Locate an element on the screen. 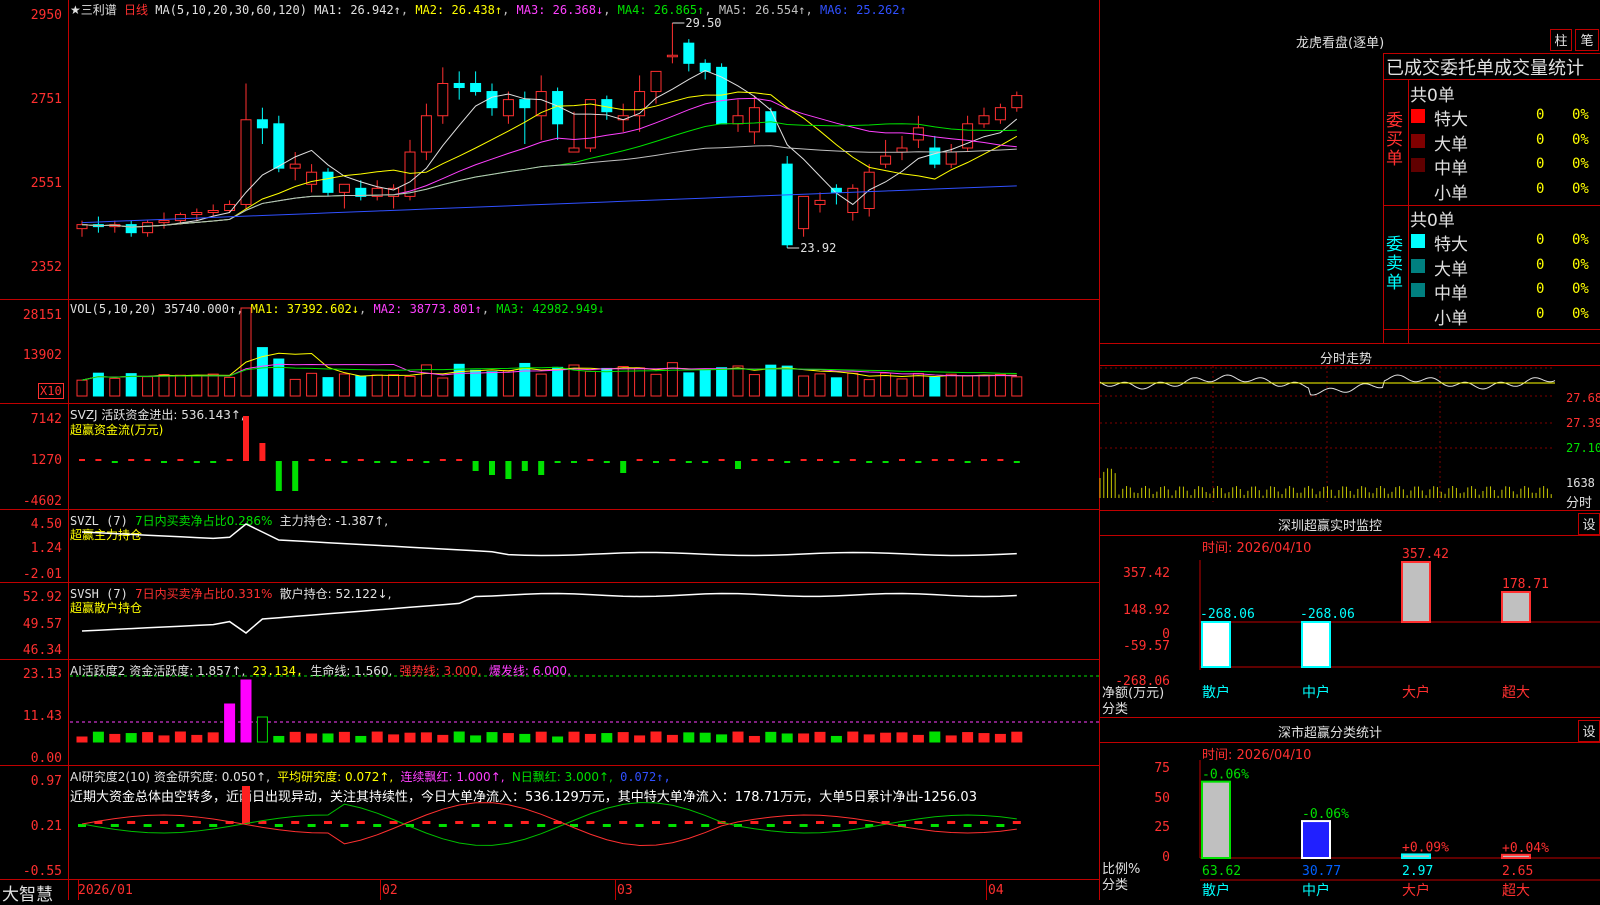 Image resolution: width=1600 pixels, height=905 pixels. volume-chart is located at coordinates (585, 350).